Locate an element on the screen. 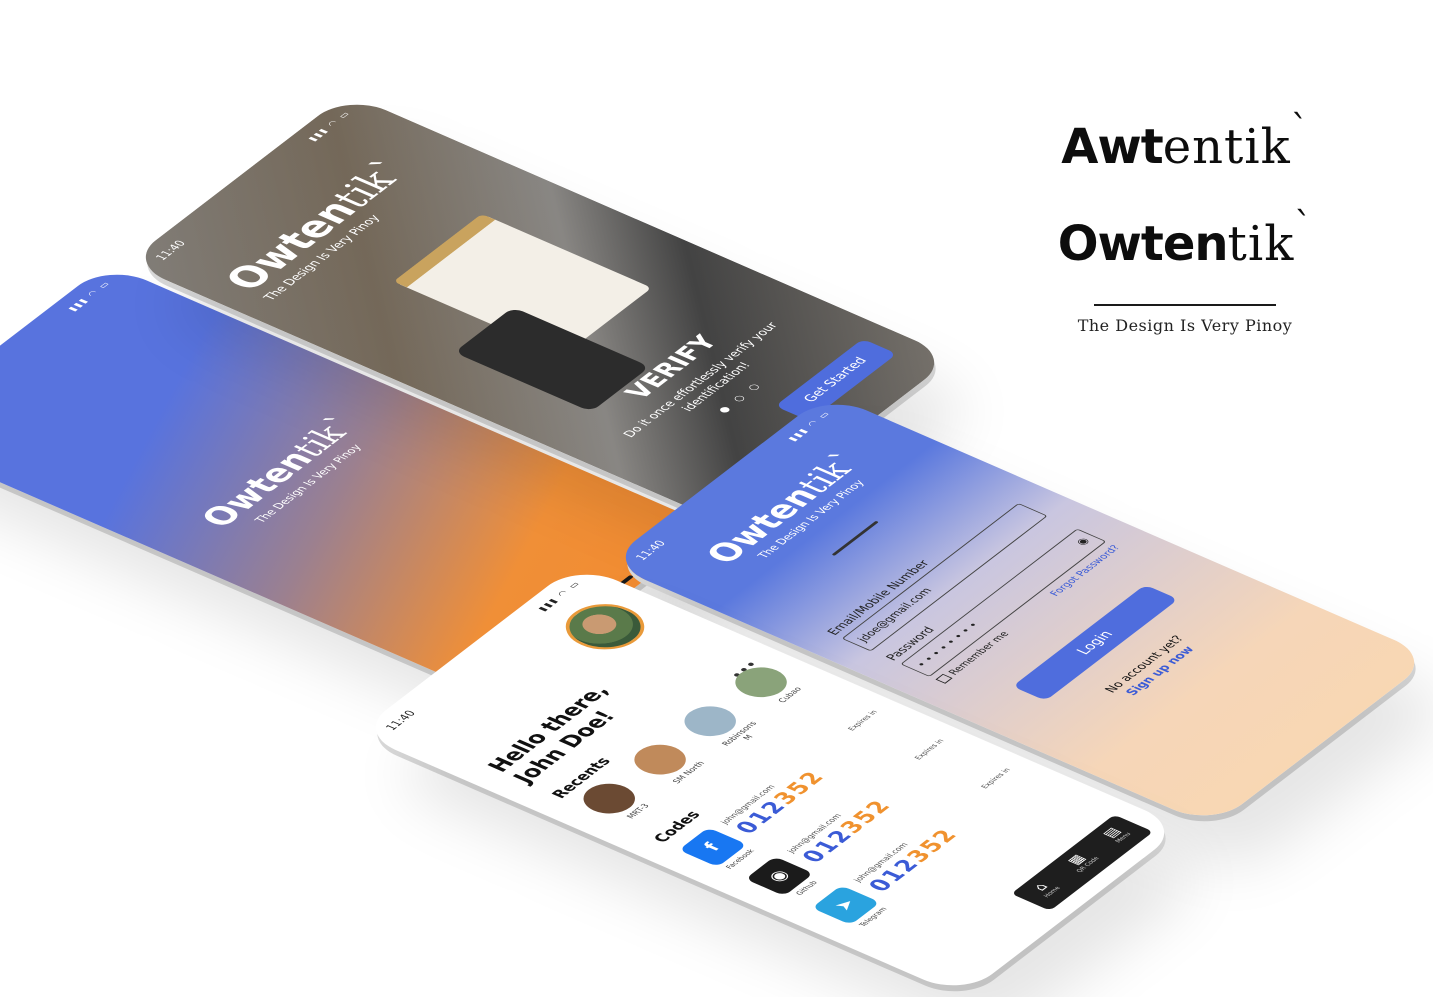 This screenshot has width=1433, height=997. status-bar: 11:40 ▮▮▮ ◠ ▭ is located at coordinates (58, 356).